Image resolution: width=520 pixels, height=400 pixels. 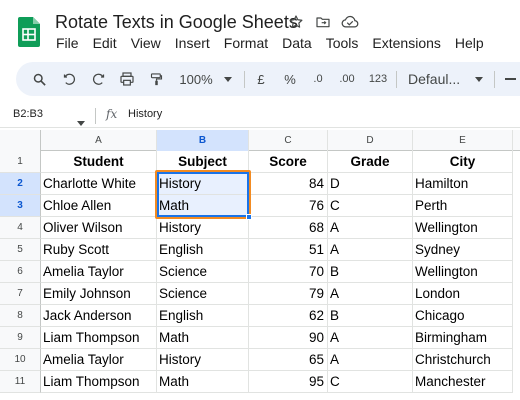 What do you see at coordinates (20, 184) in the screenshot?
I see `row-header-2: 2` at bounding box center [20, 184].